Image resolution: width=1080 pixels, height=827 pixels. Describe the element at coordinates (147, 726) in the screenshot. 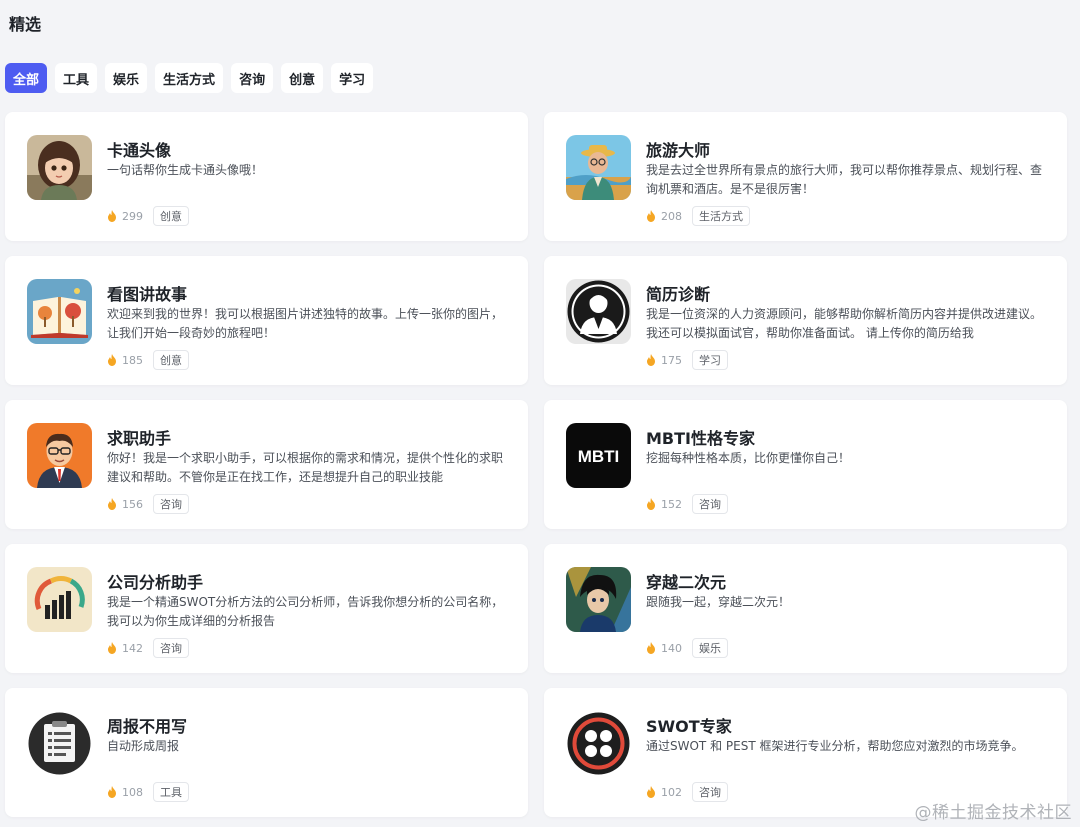

I see `card-title: 周报不用写` at that location.